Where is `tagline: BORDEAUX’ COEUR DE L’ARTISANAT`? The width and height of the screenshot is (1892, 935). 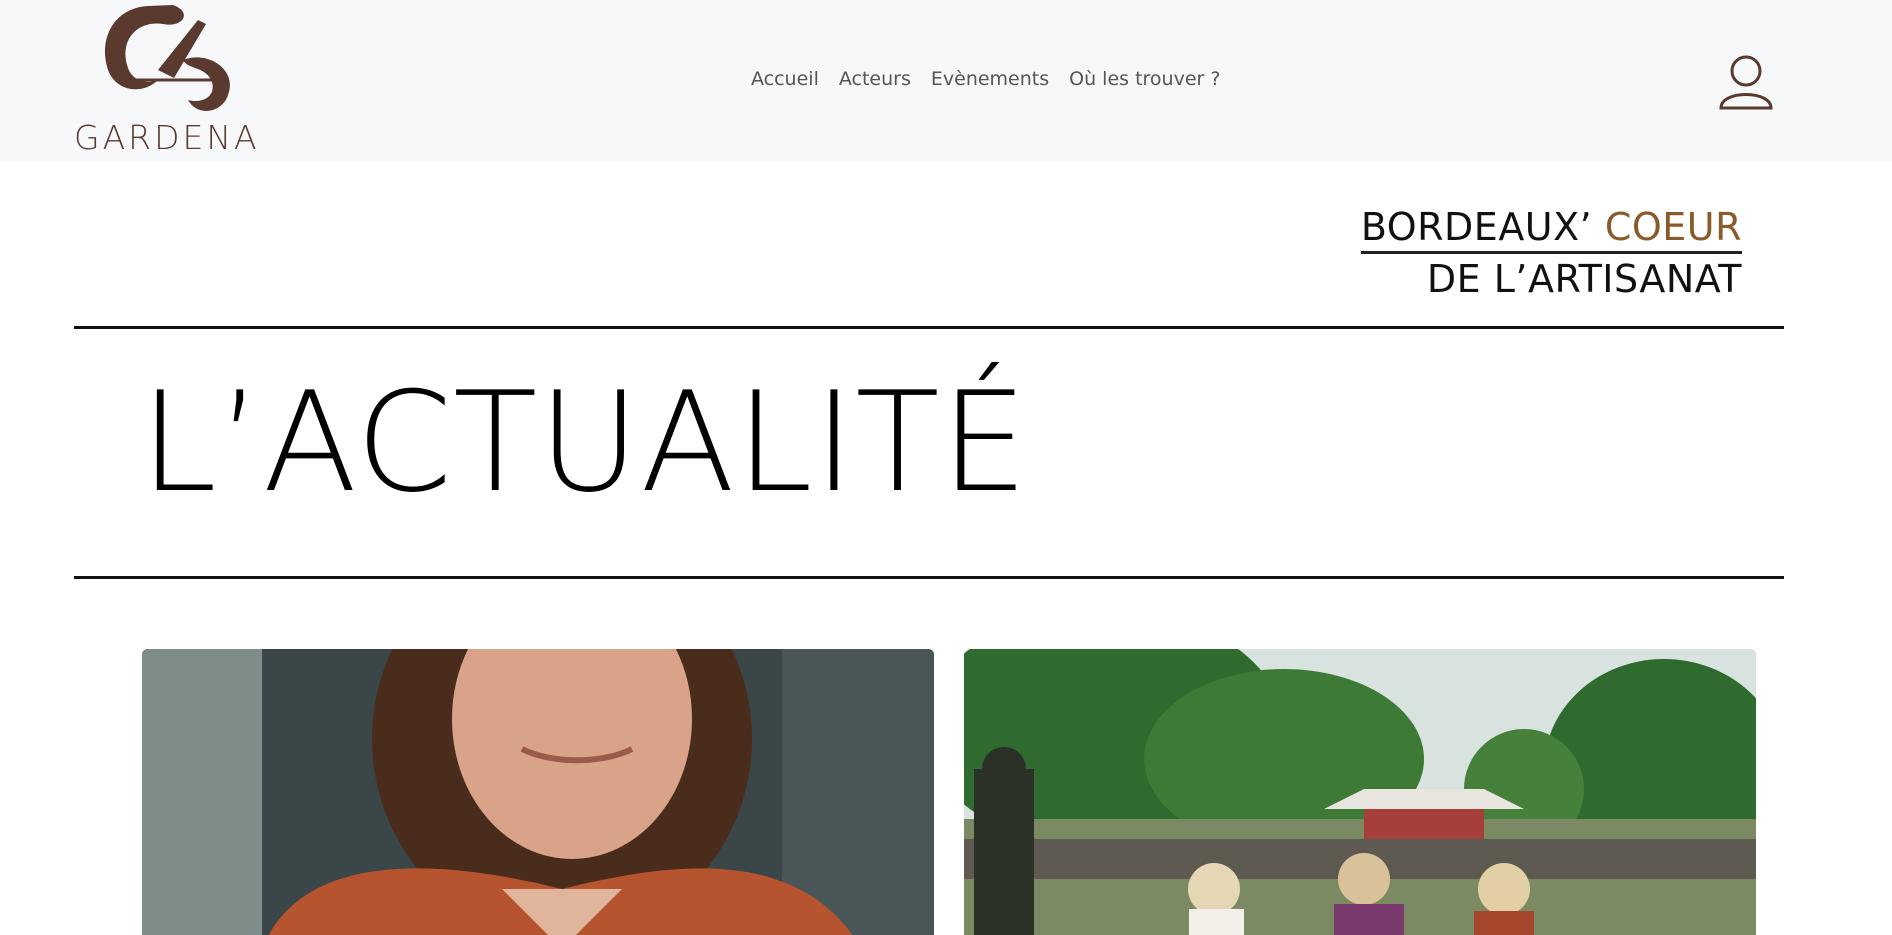
tagline: BORDEAUX’ COEUR DE L’ARTISANAT is located at coordinates (1551, 253).